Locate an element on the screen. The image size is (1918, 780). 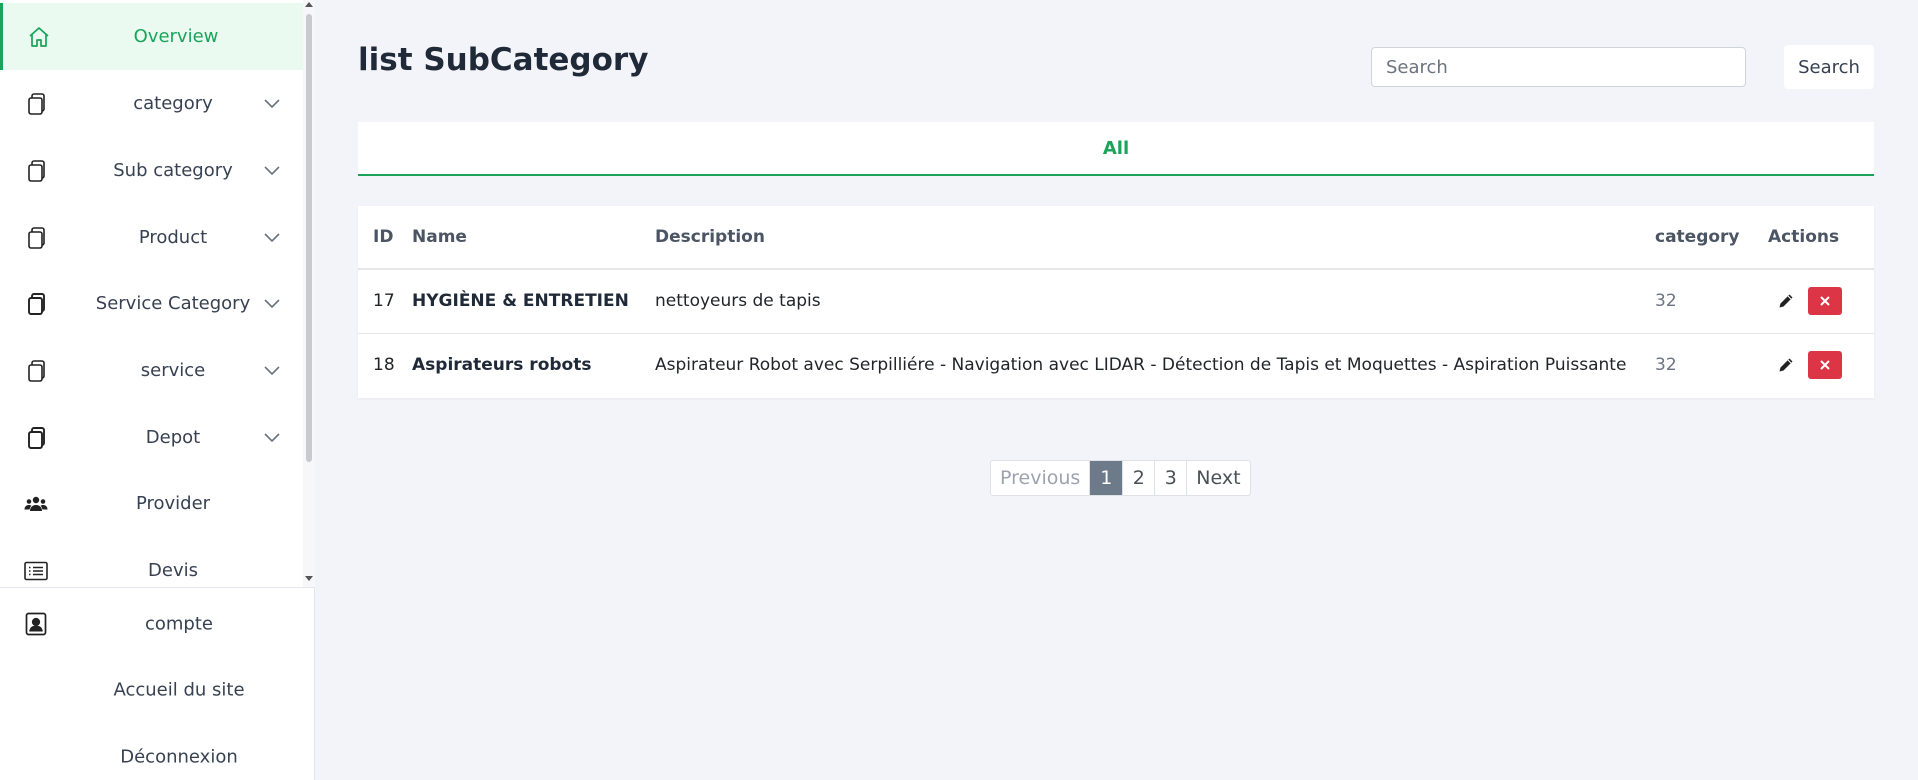
sidebar-item-category: category is located at coordinates (151, 103).